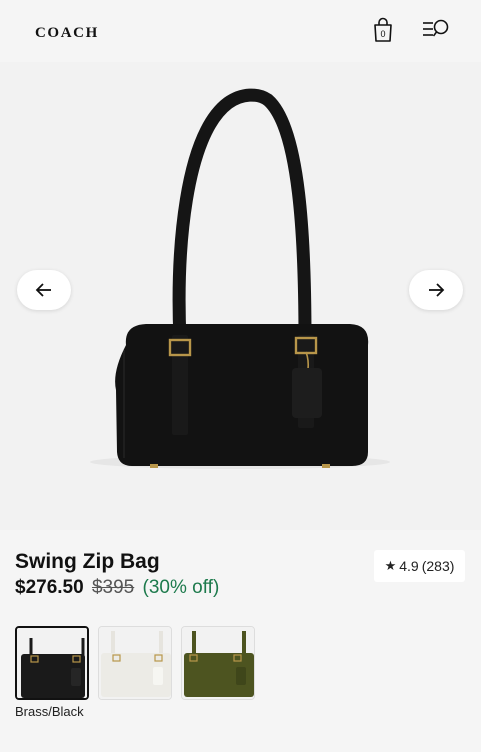 This screenshot has width=481, height=752. I want to click on price-line: $276.50 $395 (30% off), so click(117, 588).